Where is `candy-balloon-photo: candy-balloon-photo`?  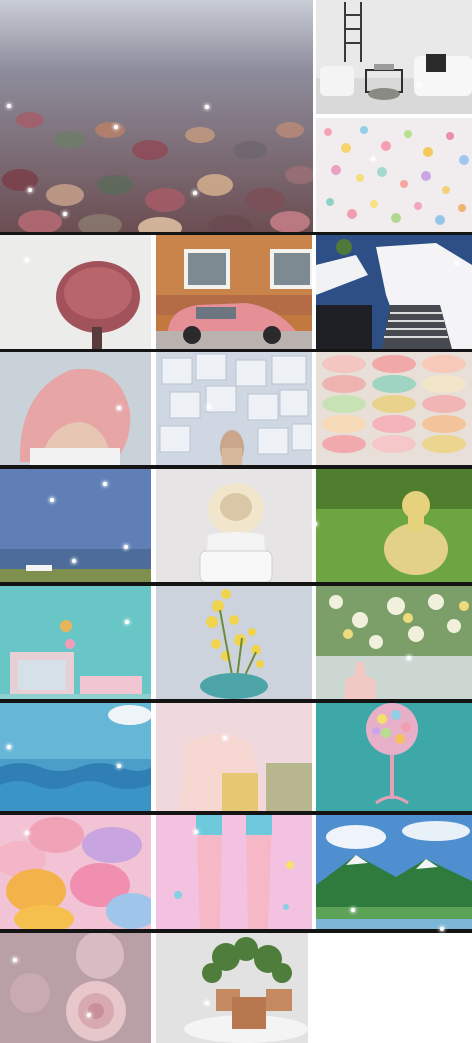
candy-balloon-photo: candy-balloon-photo is located at coordinates (394, 757).